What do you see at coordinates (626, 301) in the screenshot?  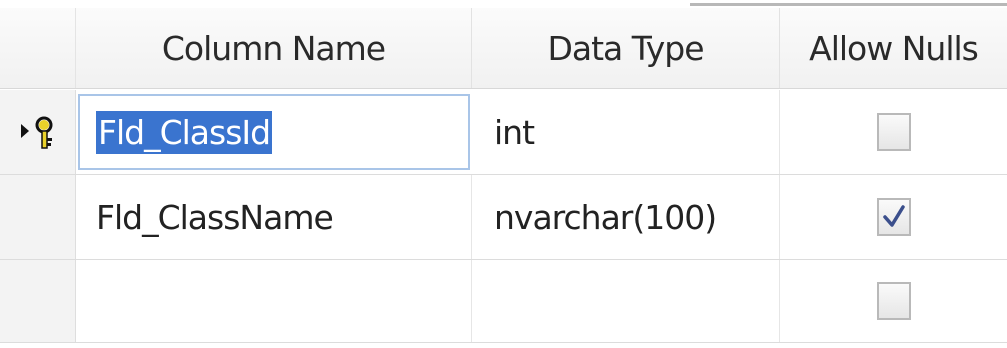 I see `data-type-cell` at bounding box center [626, 301].